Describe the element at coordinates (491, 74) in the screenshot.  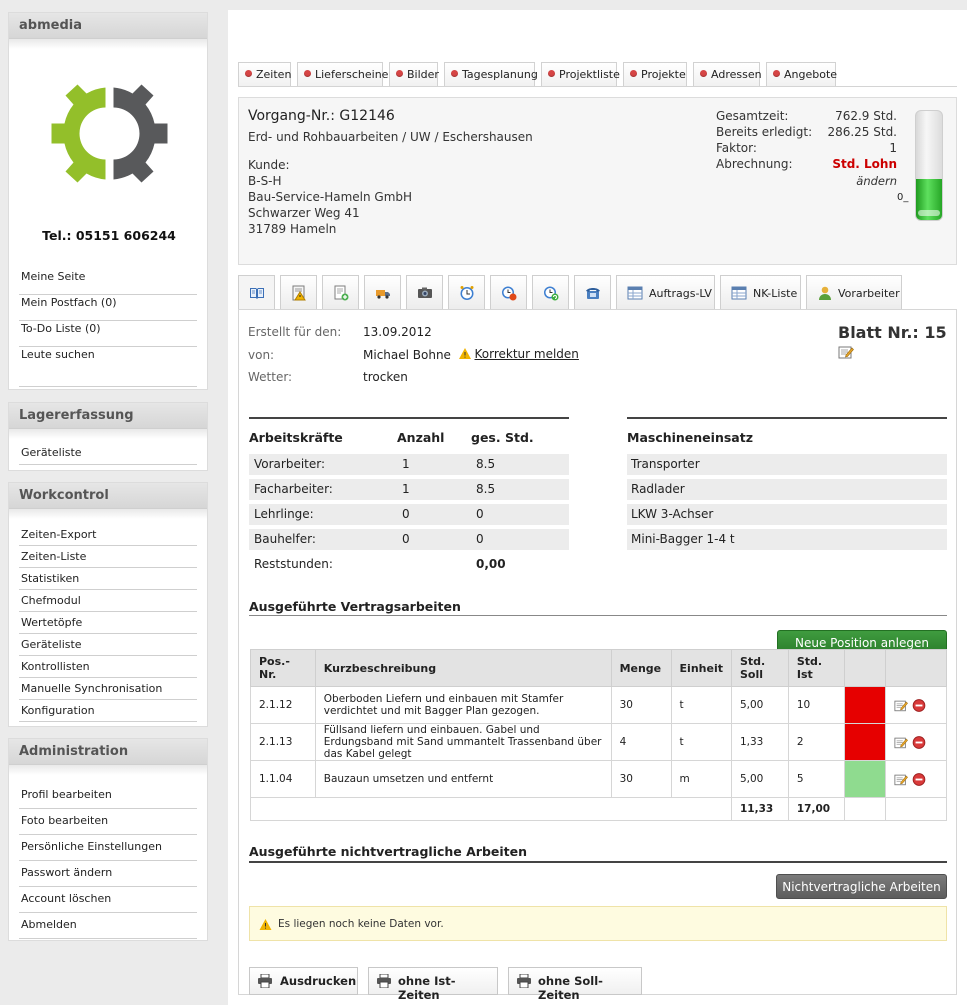
I see `nav-tab-tagesplanung: Tagesplanung` at that location.